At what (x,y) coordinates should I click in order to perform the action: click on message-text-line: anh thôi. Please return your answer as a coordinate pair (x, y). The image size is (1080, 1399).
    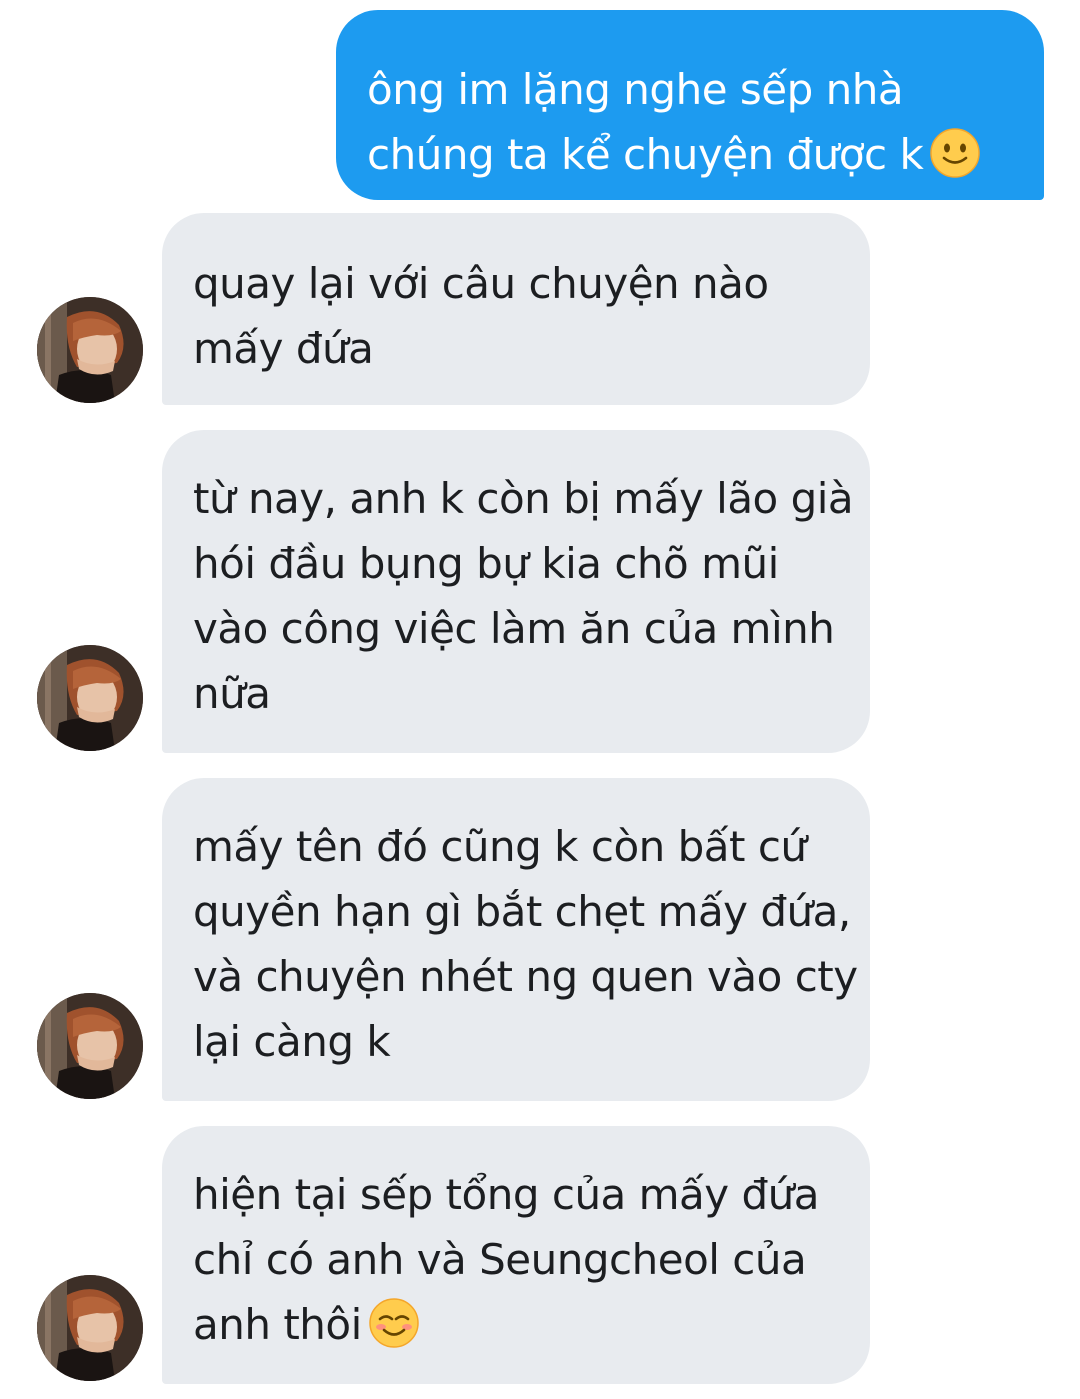
    Looking at the image, I should click on (521, 1324).